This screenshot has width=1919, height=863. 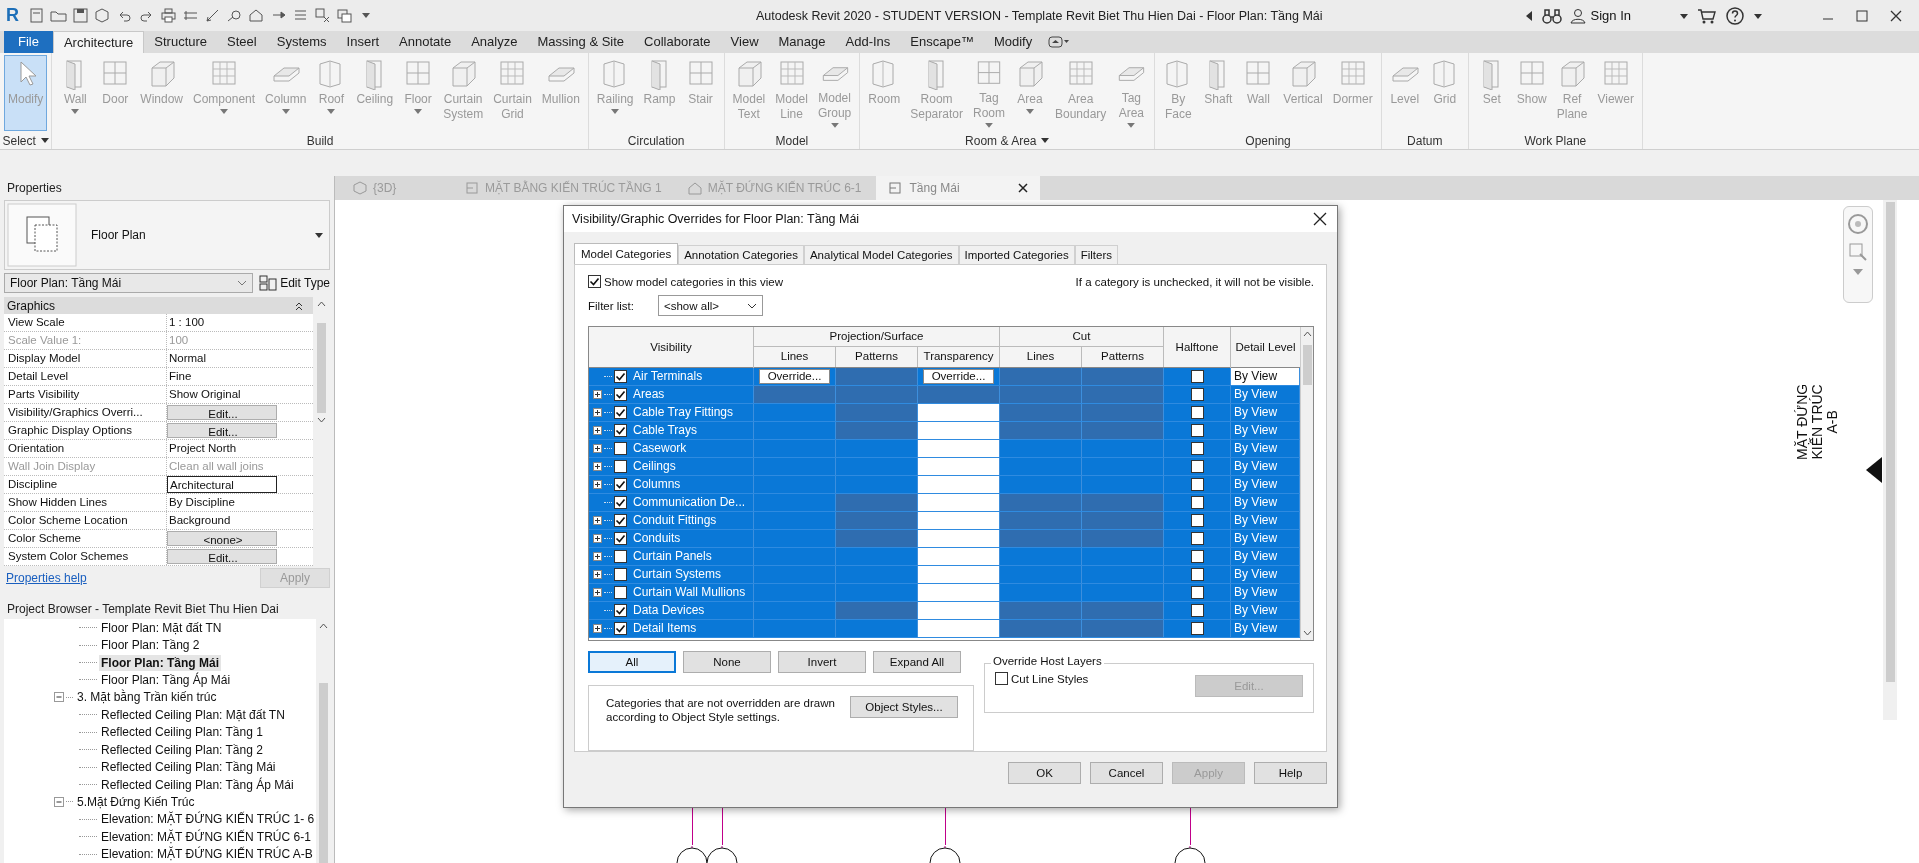 What do you see at coordinates (665, 628) in the screenshot?
I see `category-name: Detail Items` at bounding box center [665, 628].